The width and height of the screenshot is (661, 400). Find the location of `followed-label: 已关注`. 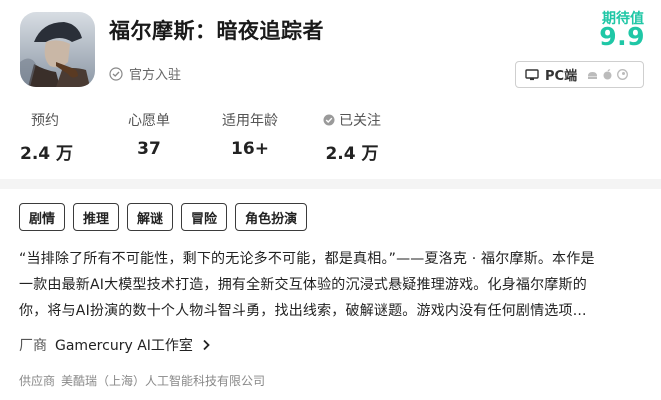

followed-label: 已关注 is located at coordinates (360, 121).